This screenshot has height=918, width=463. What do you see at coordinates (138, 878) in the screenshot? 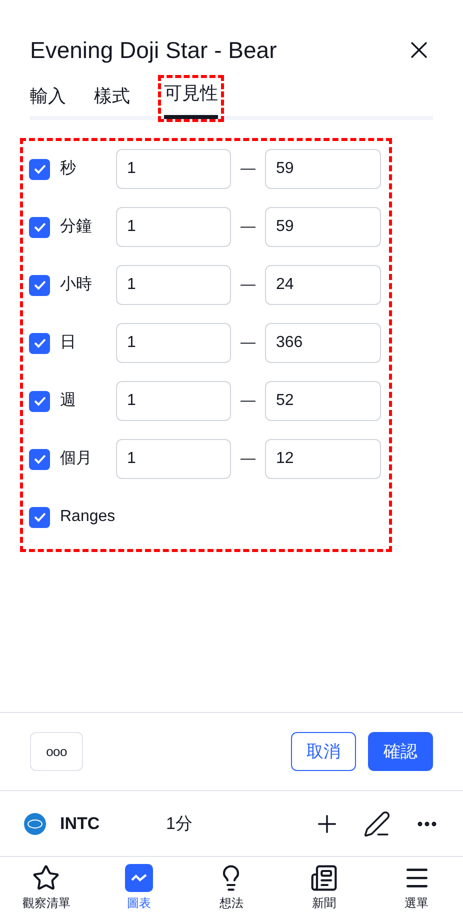
I see `chart-icon` at bounding box center [138, 878].